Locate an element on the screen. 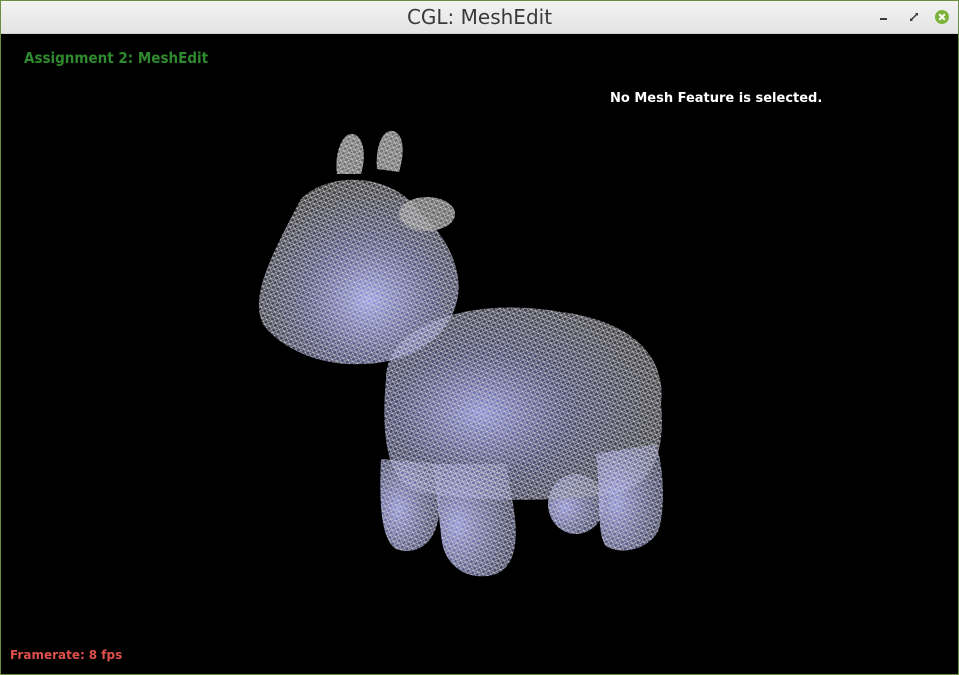  maximize-icon is located at coordinates (914, 17).